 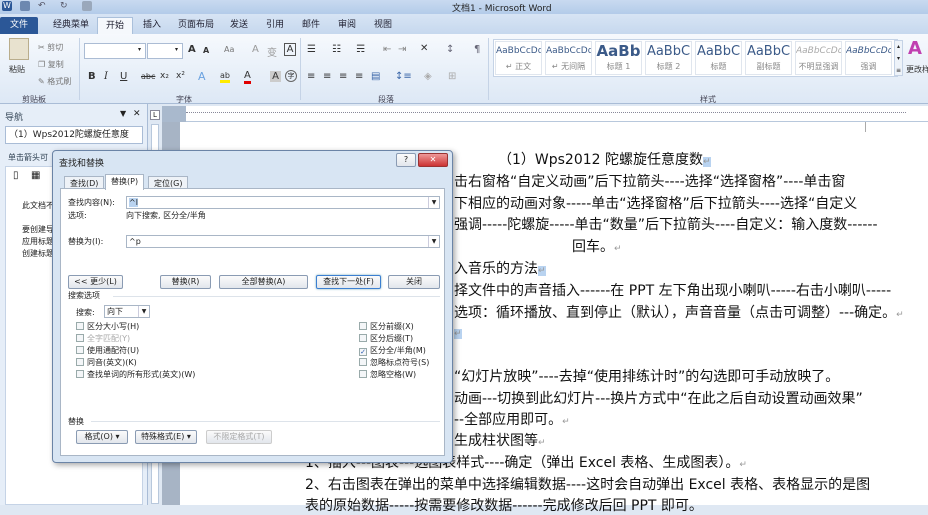 What do you see at coordinates (336, 49) in the screenshot?
I see `numbering-icon: ☷` at bounding box center [336, 49].